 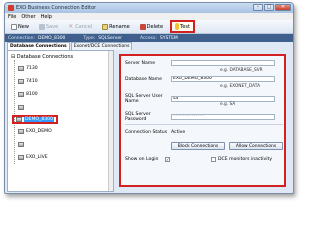 What do you see at coordinates (46, 17) in the screenshot?
I see `menu-help: Help` at bounding box center [46, 17].